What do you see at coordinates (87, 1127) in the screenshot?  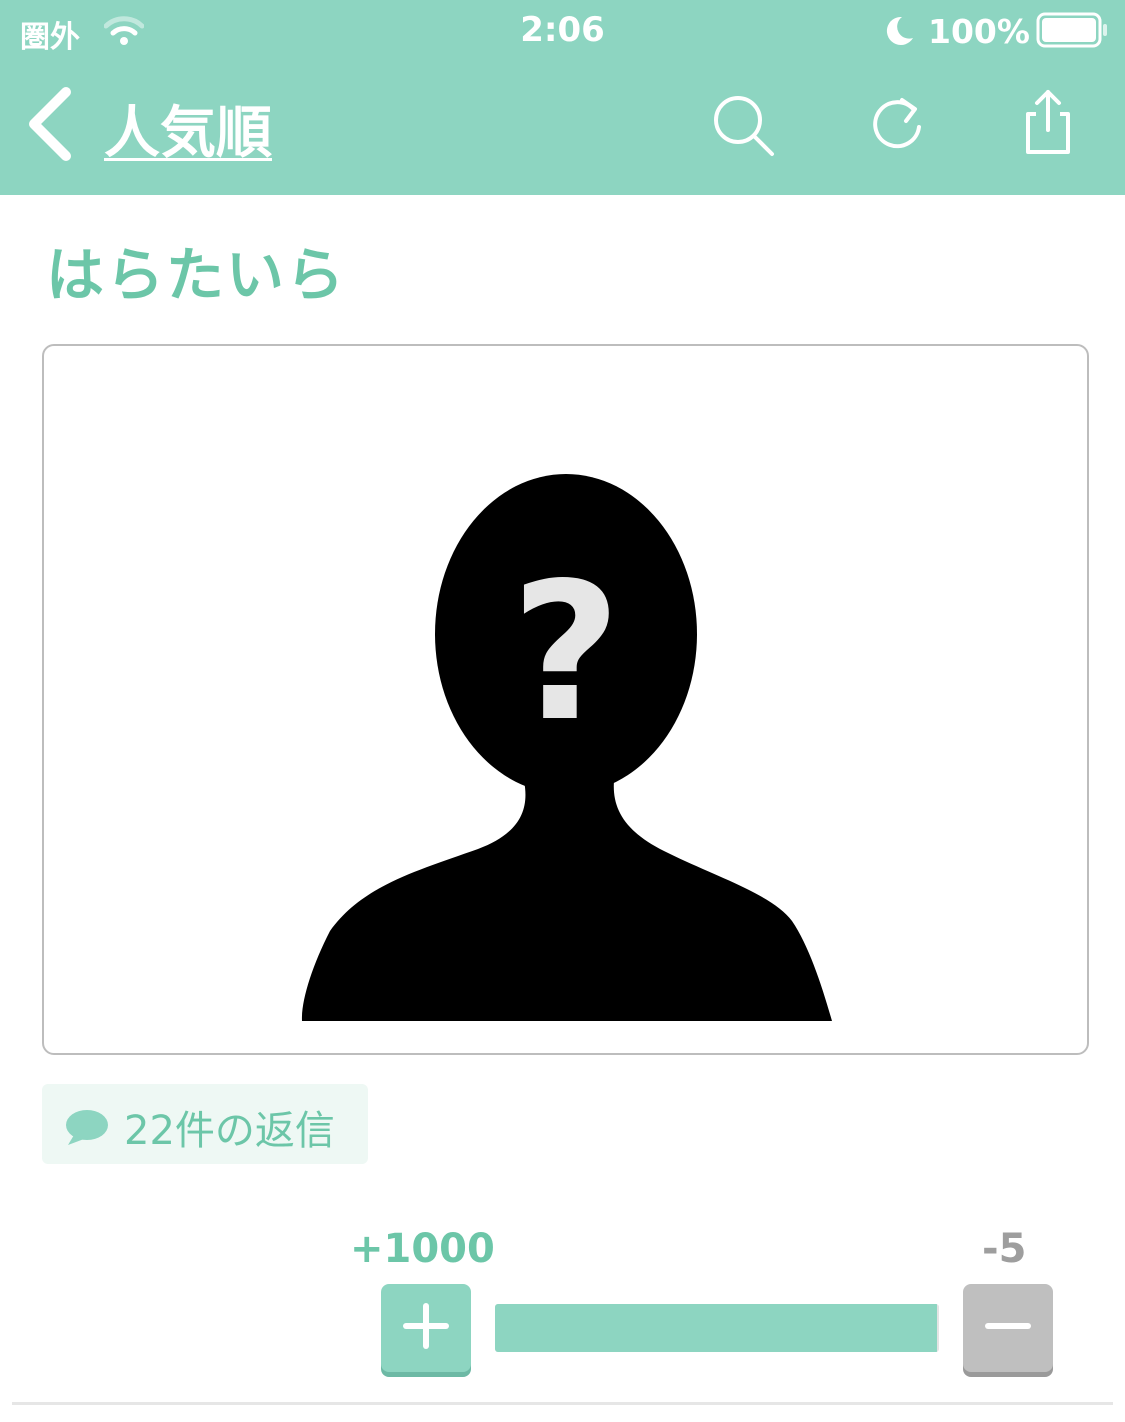 I see `comment-bubble-icon` at bounding box center [87, 1127].